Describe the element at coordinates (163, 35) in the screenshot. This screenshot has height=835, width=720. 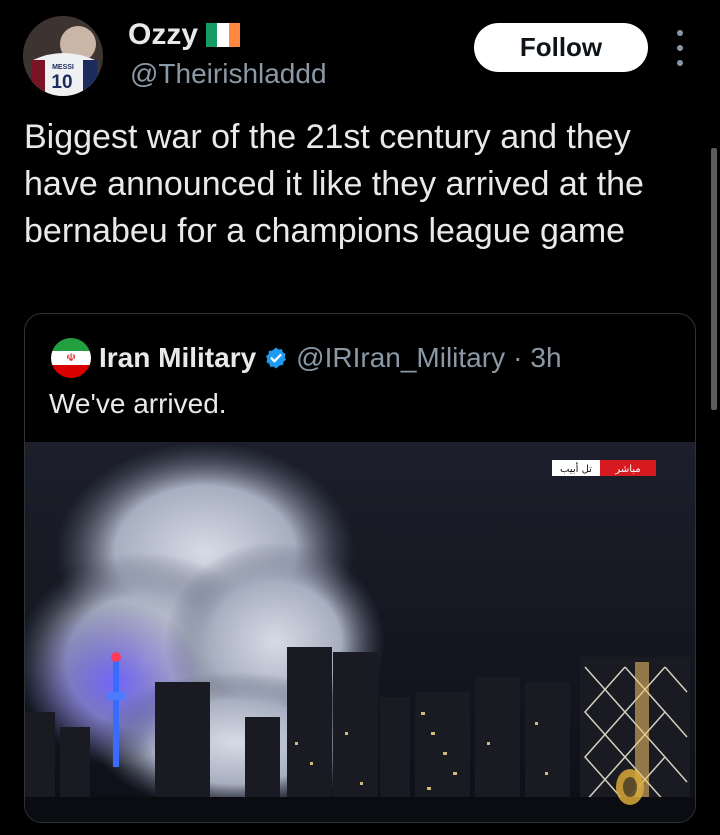
I see `author-display-name: Ozzy` at that location.